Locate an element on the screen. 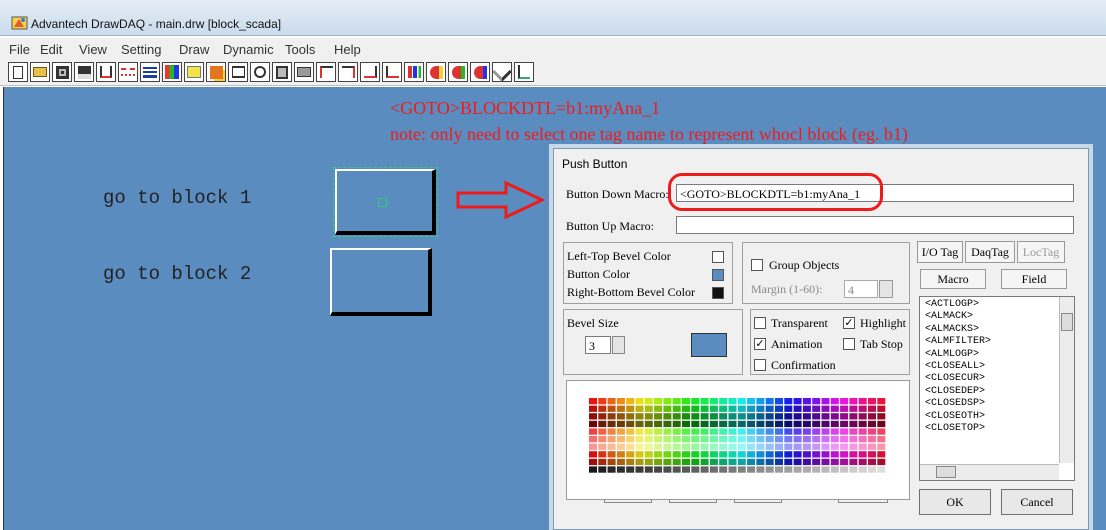 This screenshot has height=530, width=1106. bevel-size-field: 3 is located at coordinates (598, 345).